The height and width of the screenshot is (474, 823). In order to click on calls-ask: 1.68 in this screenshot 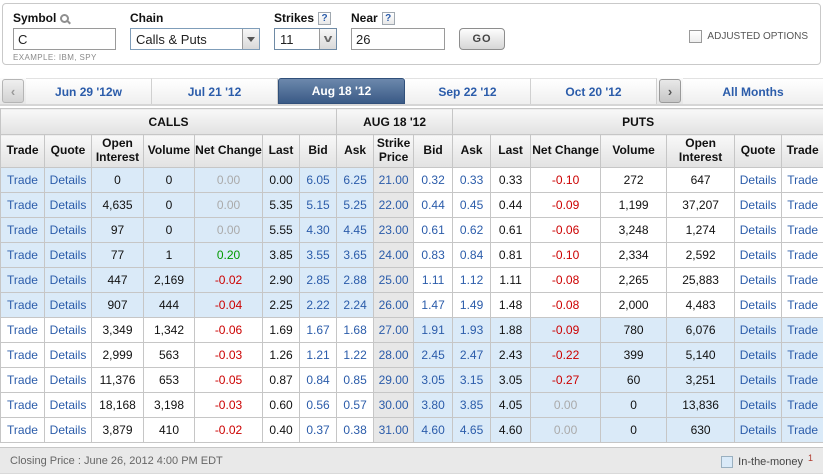, I will do `click(355, 330)`.